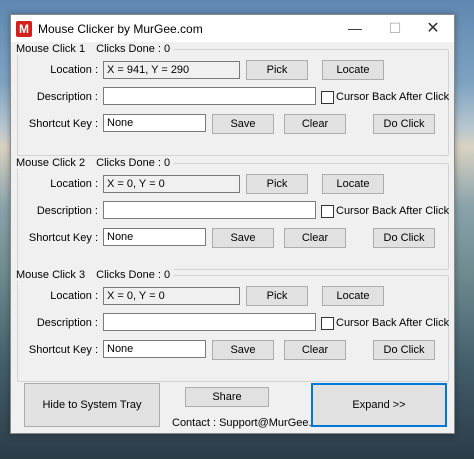 This screenshot has width=474, height=459. I want to click on minimize-button: —, so click(355, 28).